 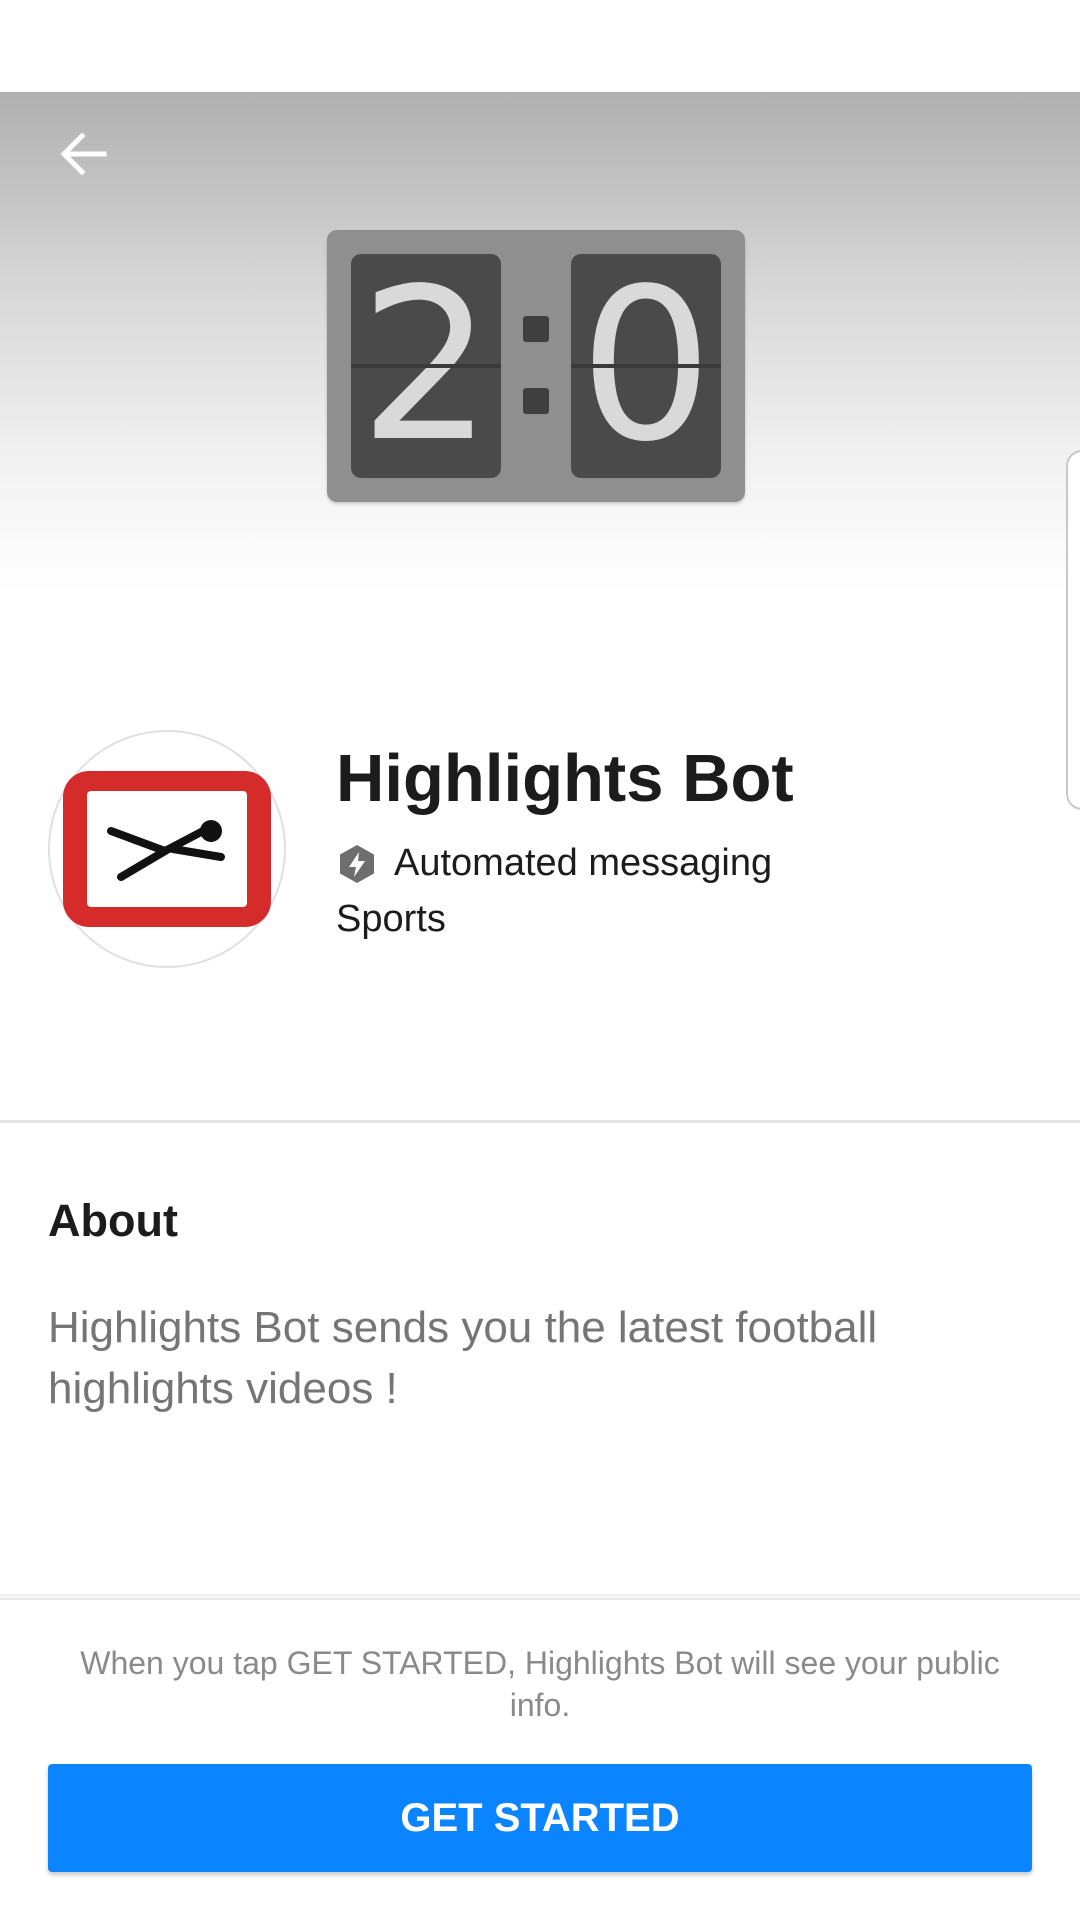 What do you see at coordinates (540, 1121) in the screenshot?
I see `section-divider` at bounding box center [540, 1121].